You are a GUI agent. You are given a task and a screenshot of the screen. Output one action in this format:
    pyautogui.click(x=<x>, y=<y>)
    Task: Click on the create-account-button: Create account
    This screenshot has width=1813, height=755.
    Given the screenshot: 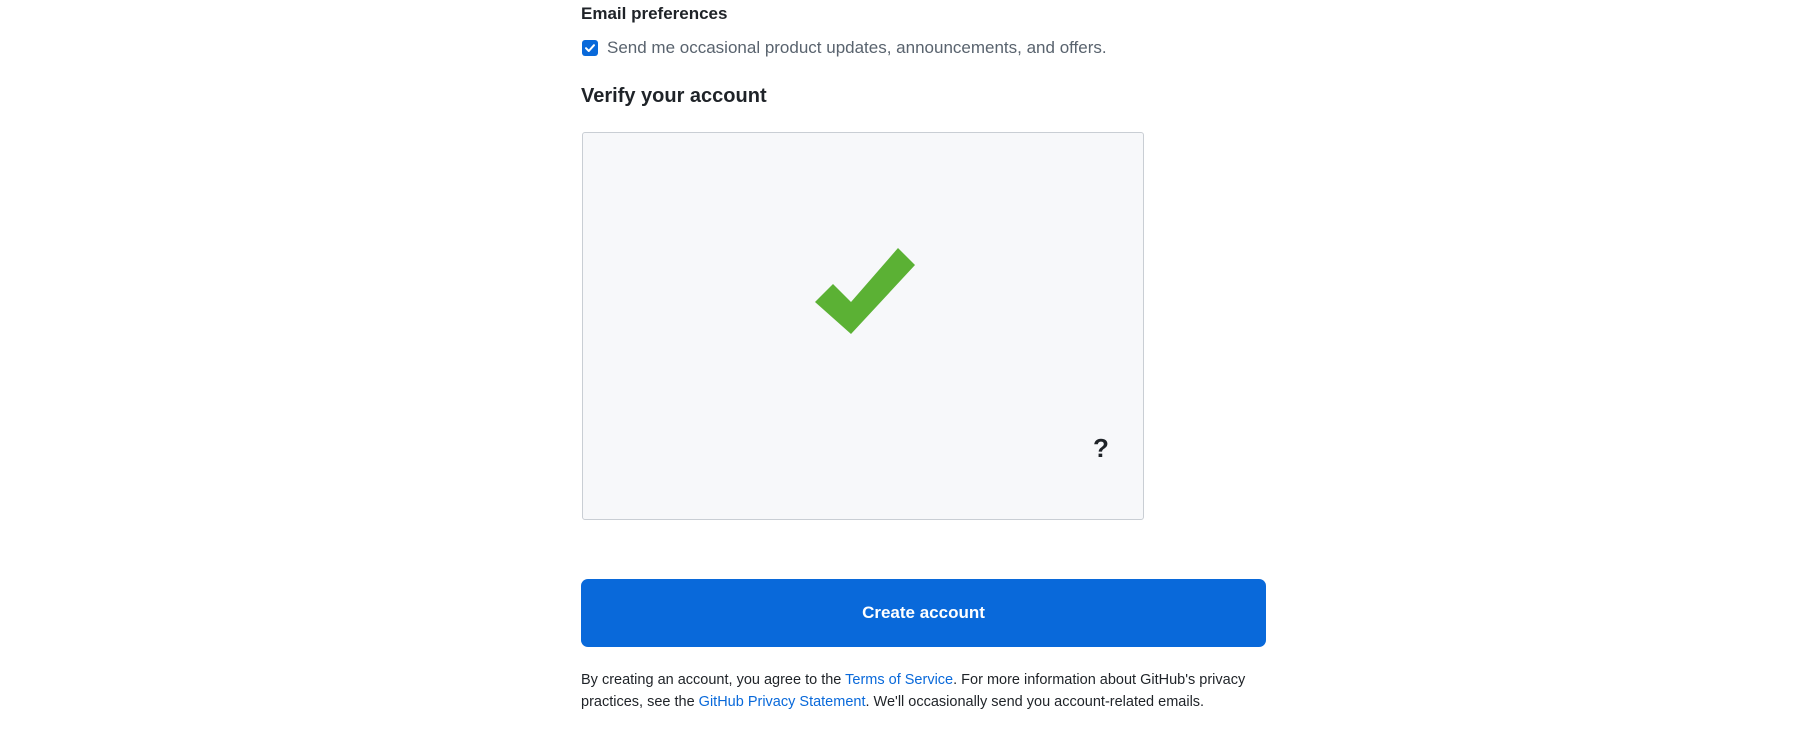 What is the action you would take?
    pyautogui.click(x=923, y=613)
    